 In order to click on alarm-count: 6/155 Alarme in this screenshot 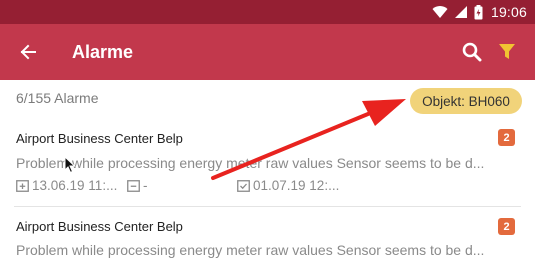, I will do `click(57, 98)`.